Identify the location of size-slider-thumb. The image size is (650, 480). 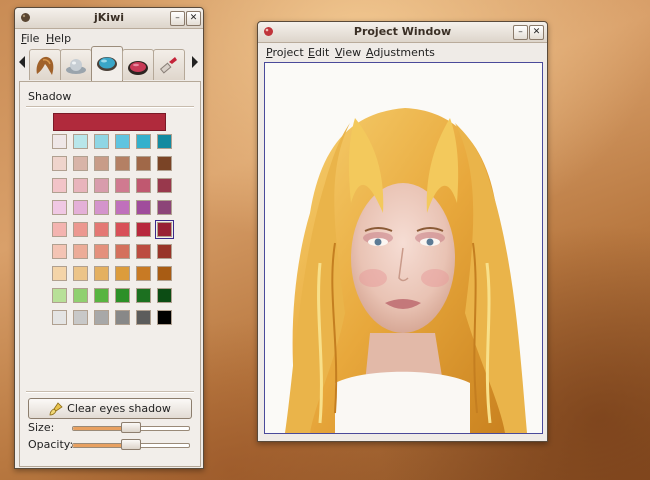
(131, 427).